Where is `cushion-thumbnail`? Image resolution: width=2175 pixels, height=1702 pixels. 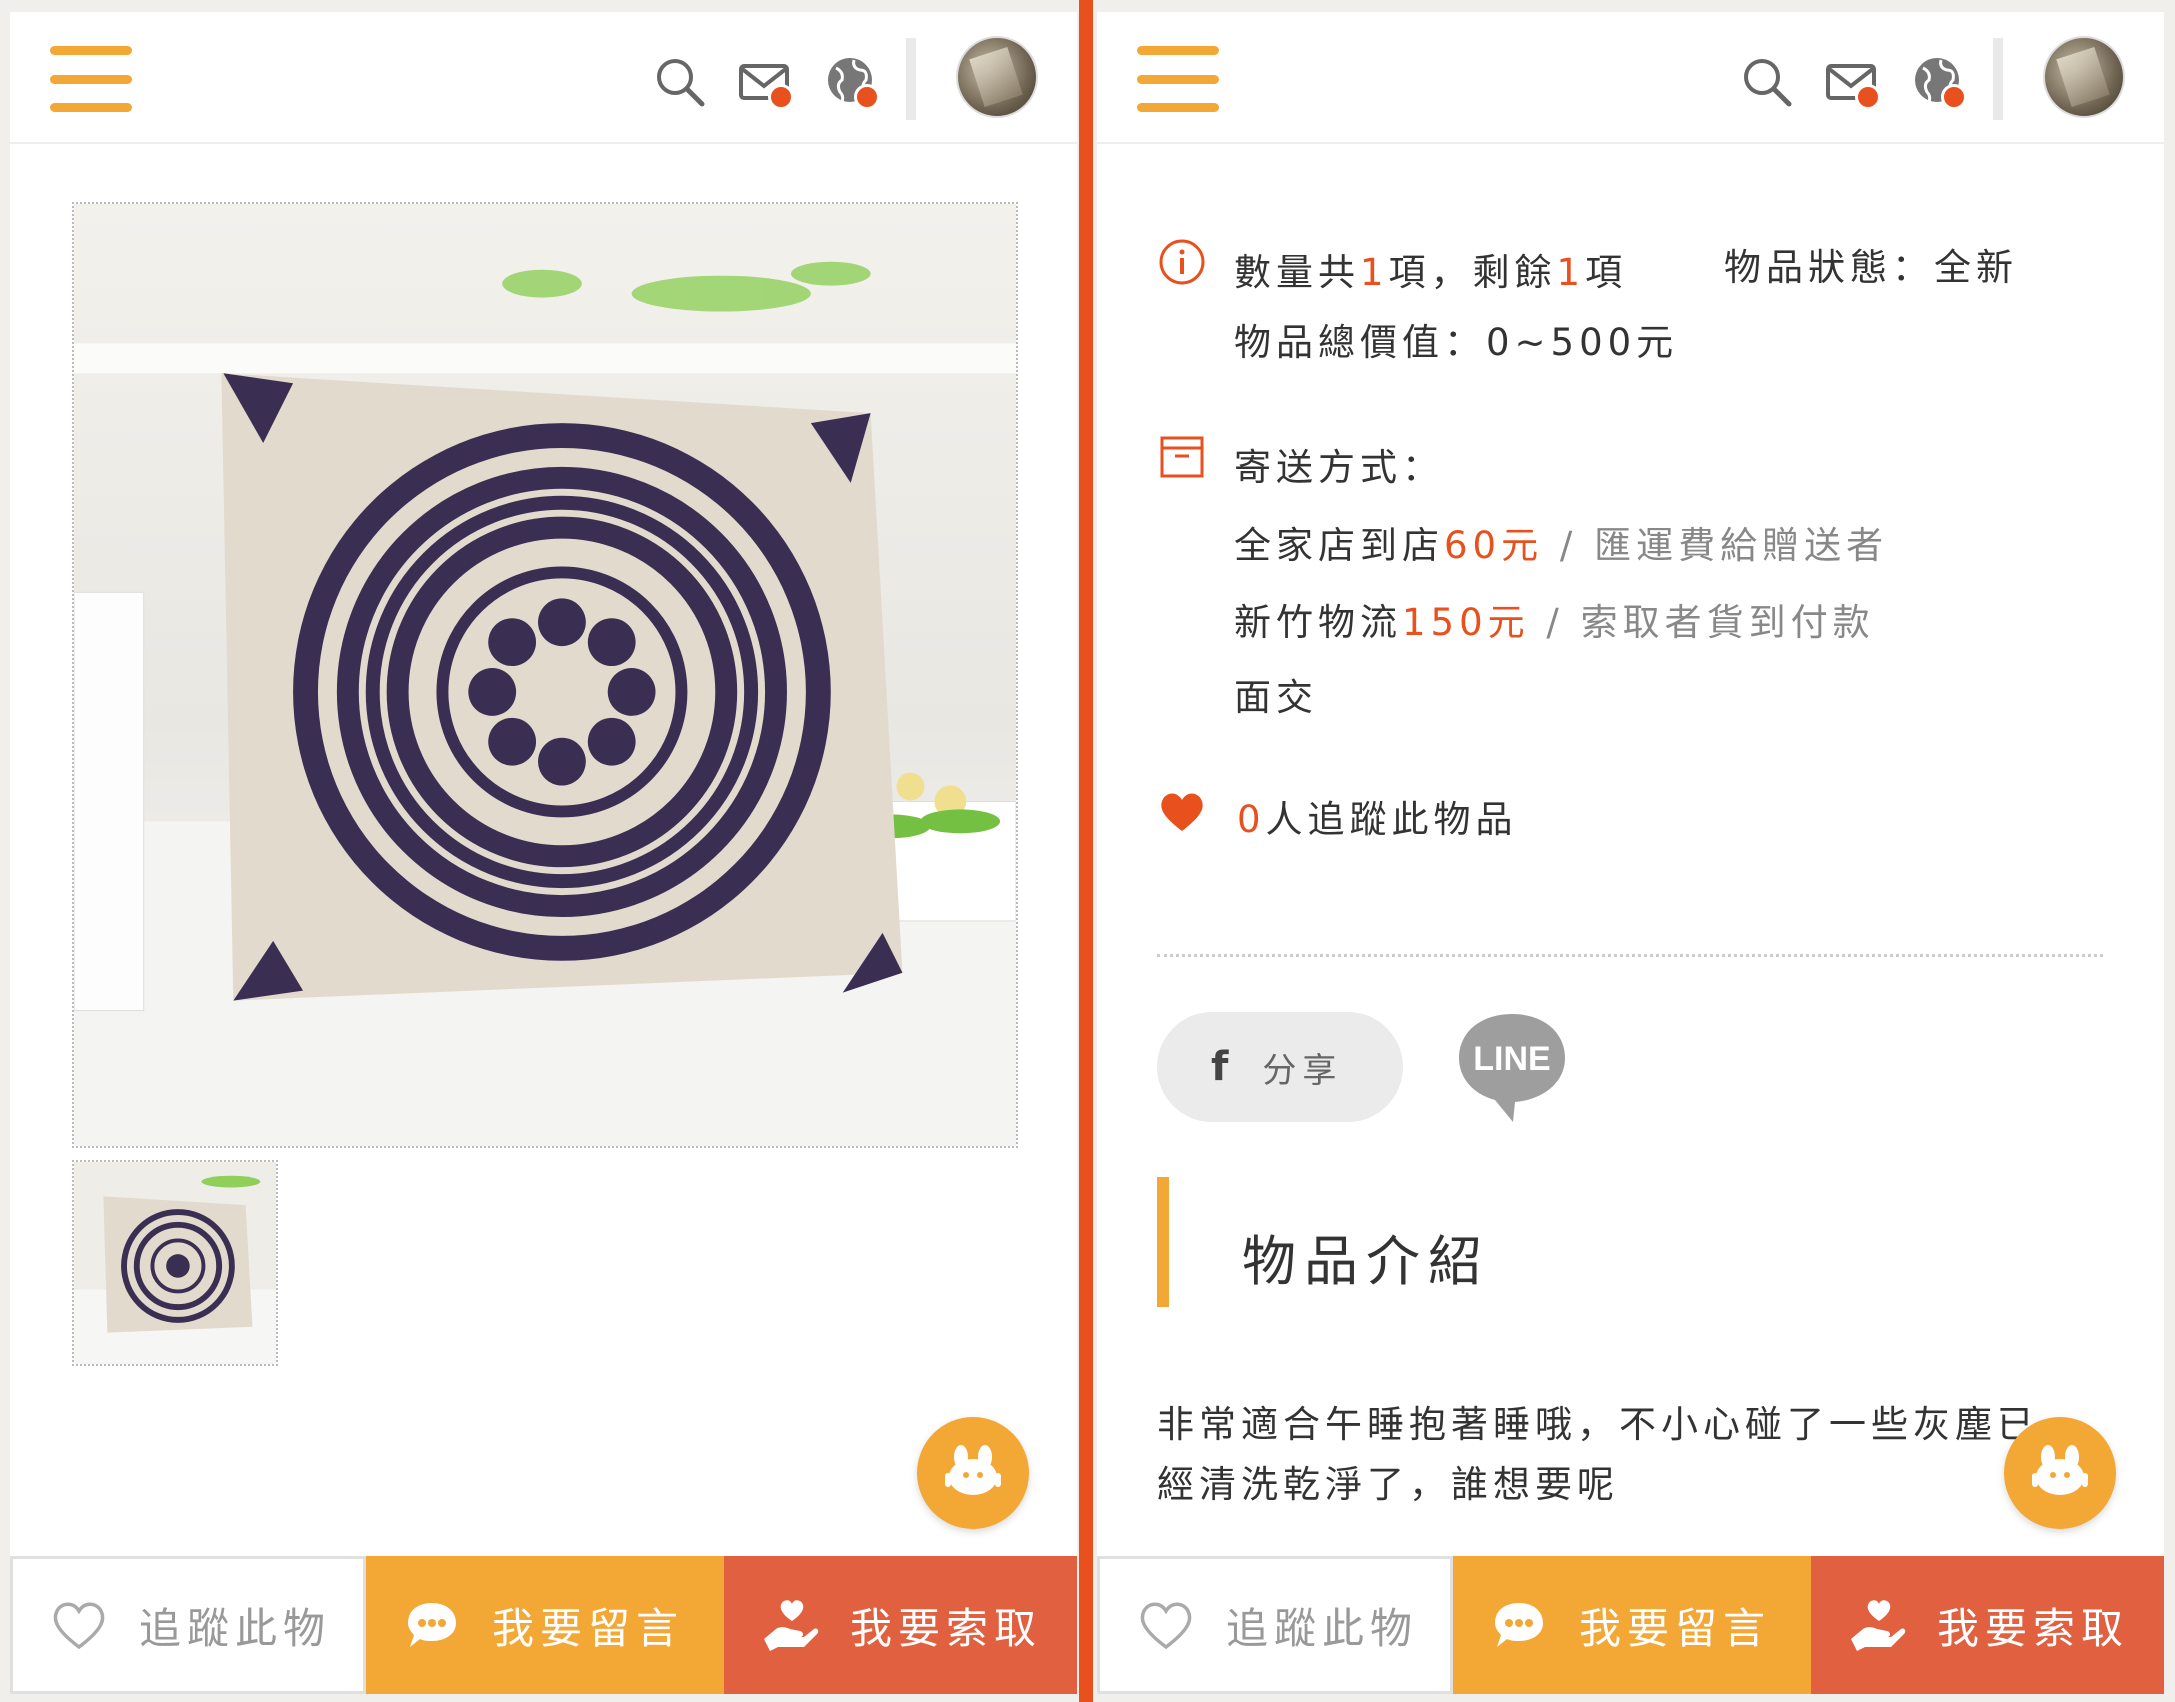
cushion-thumbnail is located at coordinates (175, 1263).